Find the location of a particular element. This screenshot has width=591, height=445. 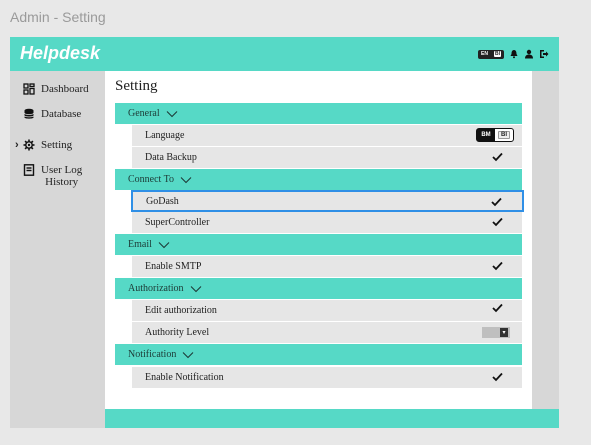

dashboard-icon is located at coordinates (29, 89).